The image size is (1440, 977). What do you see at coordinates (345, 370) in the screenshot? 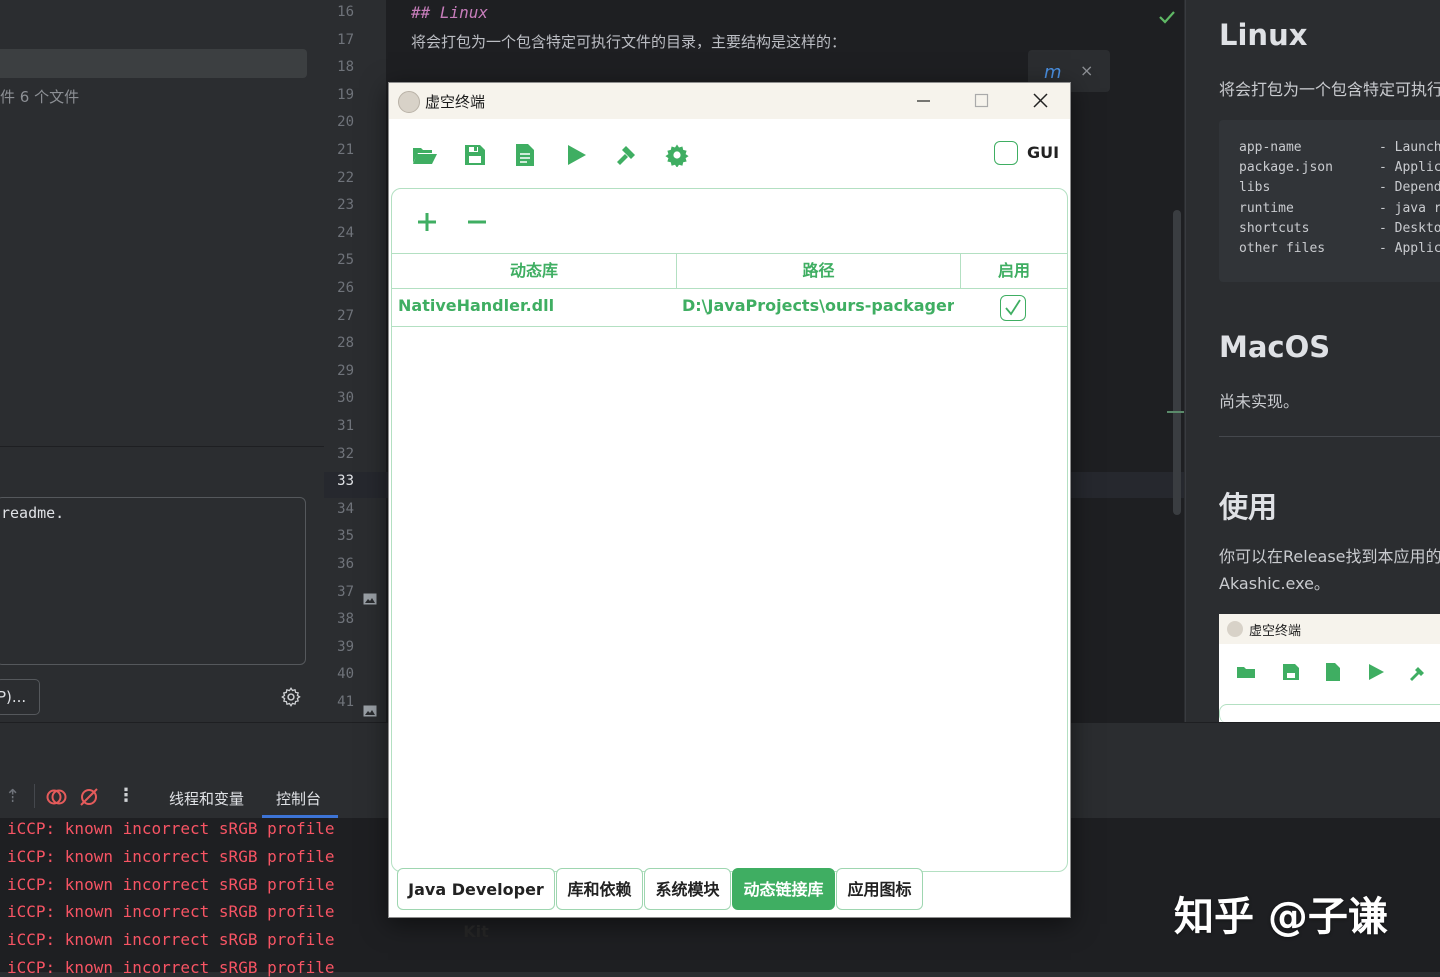
I see `line-number: 29` at bounding box center [345, 370].